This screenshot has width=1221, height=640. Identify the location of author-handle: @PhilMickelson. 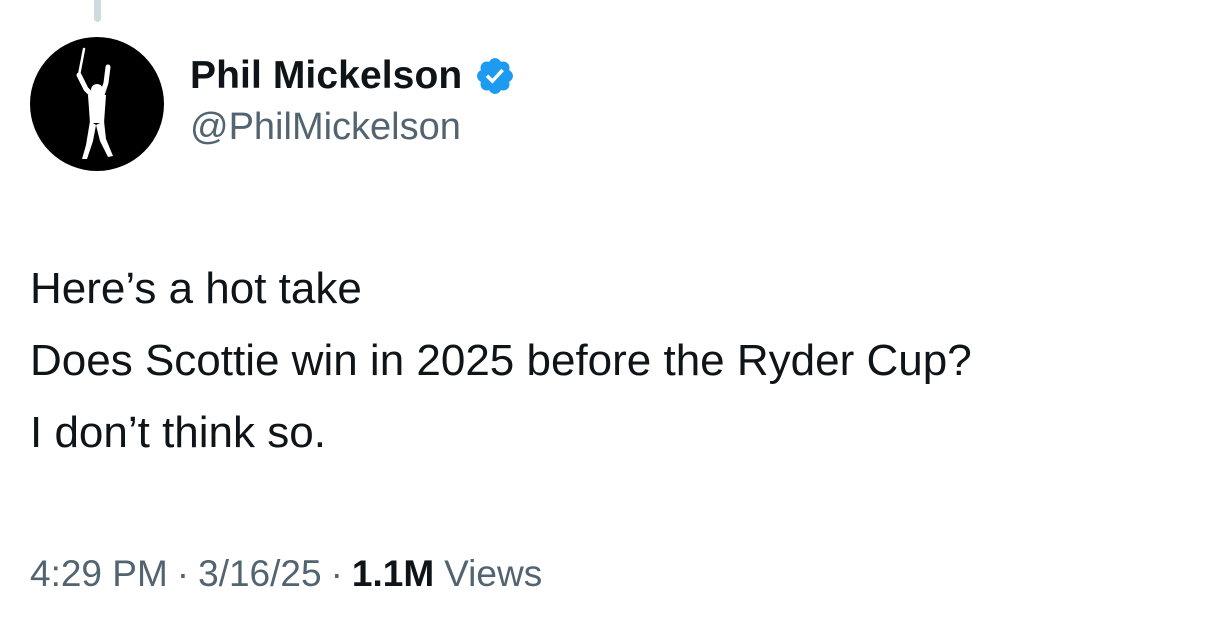
(353, 127).